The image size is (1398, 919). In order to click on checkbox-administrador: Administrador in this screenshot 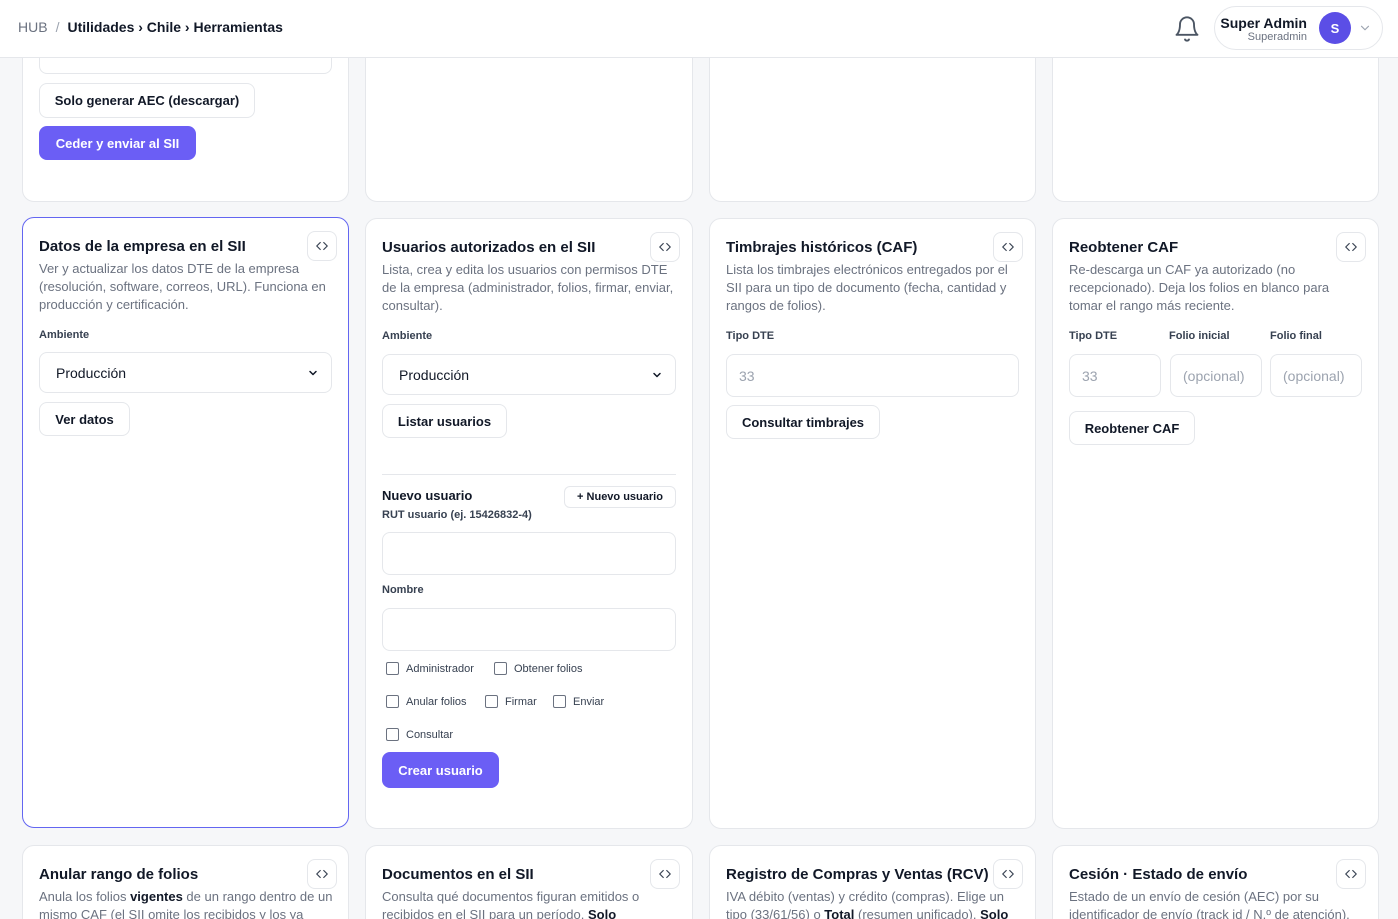, I will do `click(430, 668)`.